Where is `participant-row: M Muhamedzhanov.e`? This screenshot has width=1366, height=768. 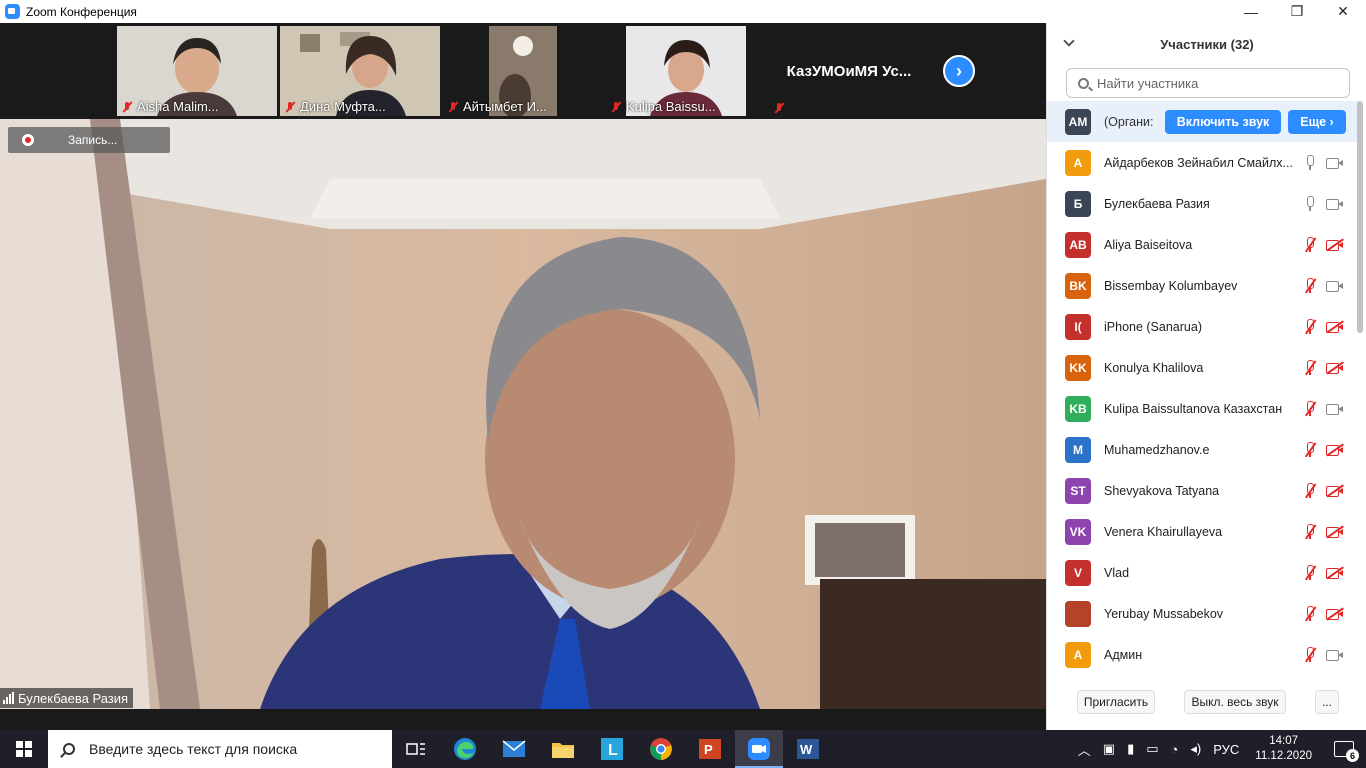
participant-row: M Muhamedzhanov.e is located at coordinates (1202, 449).